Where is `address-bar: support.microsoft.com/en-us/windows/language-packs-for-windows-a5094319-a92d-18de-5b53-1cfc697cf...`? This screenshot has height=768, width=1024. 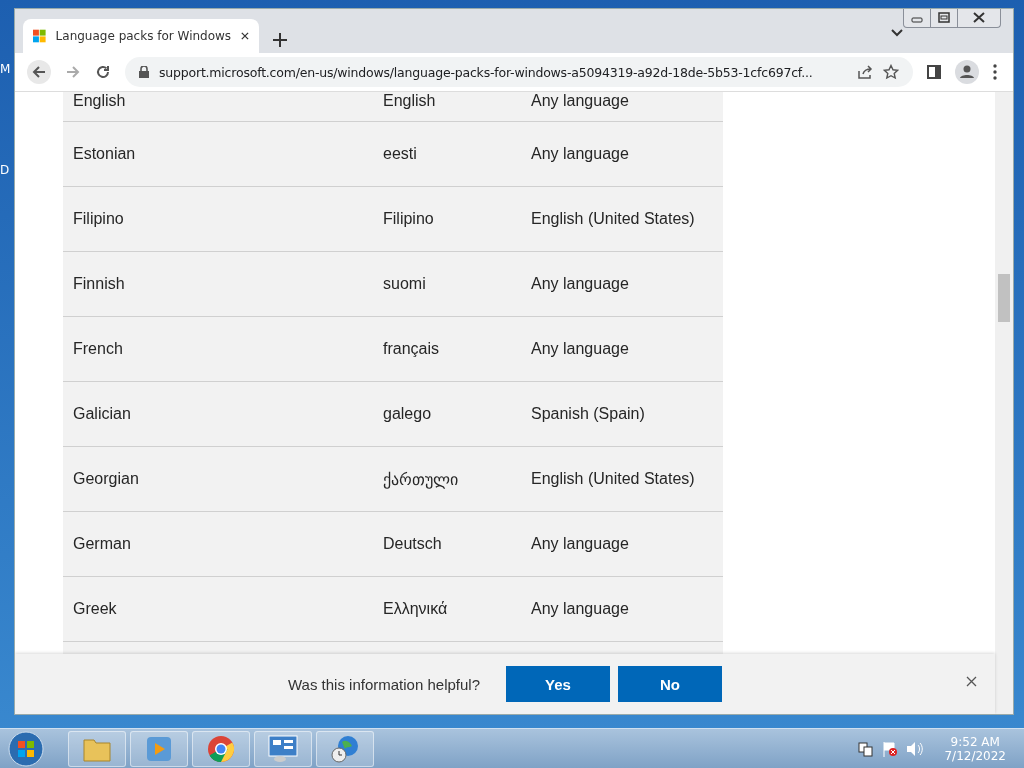
address-bar: support.microsoft.com/en-us/windows/language-packs-for-windows-a5094319-a92d-18de-5b53-1cfc697cf... is located at coordinates (519, 72).